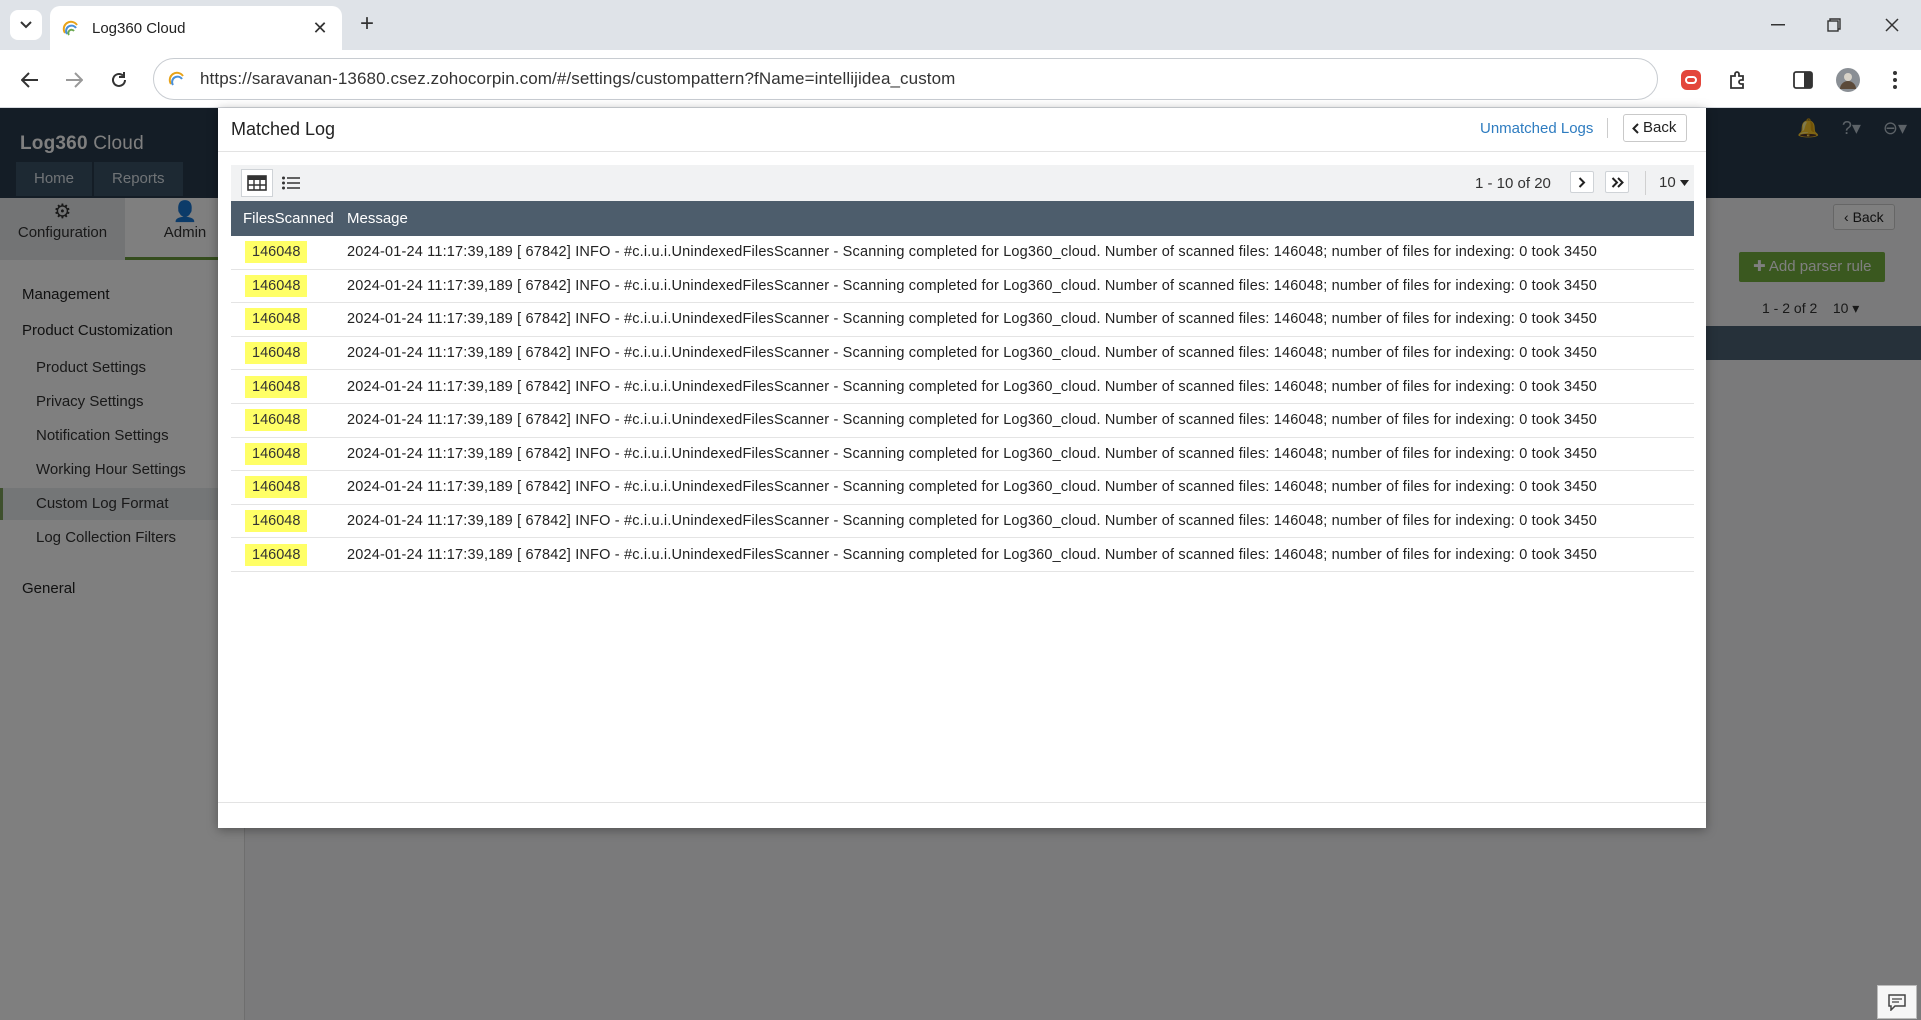 The width and height of the screenshot is (1921, 1020). What do you see at coordinates (196, 28) in the screenshot?
I see `browser-tab-active: Log360 Cloud ✕` at bounding box center [196, 28].